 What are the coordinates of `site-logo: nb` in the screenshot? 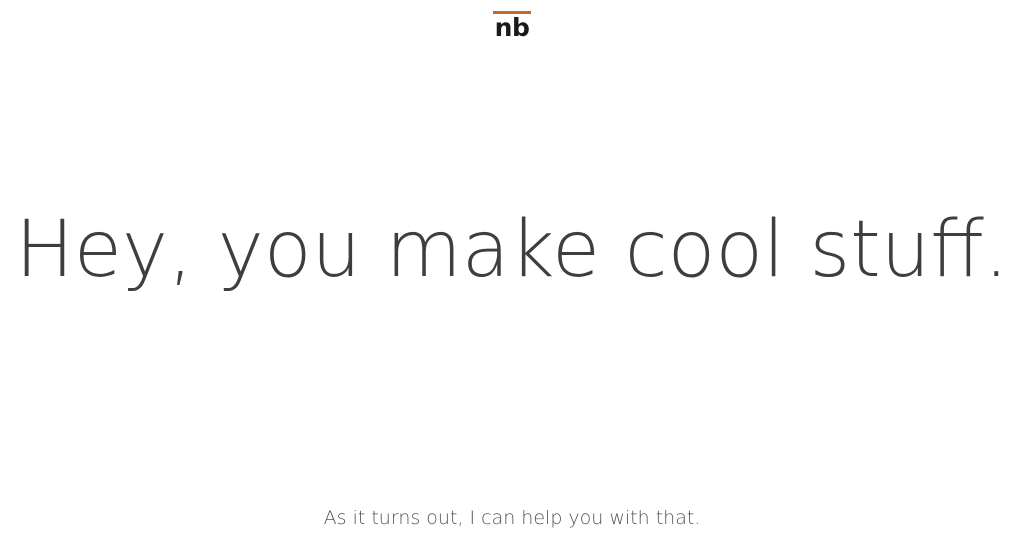 It's located at (512, 27).